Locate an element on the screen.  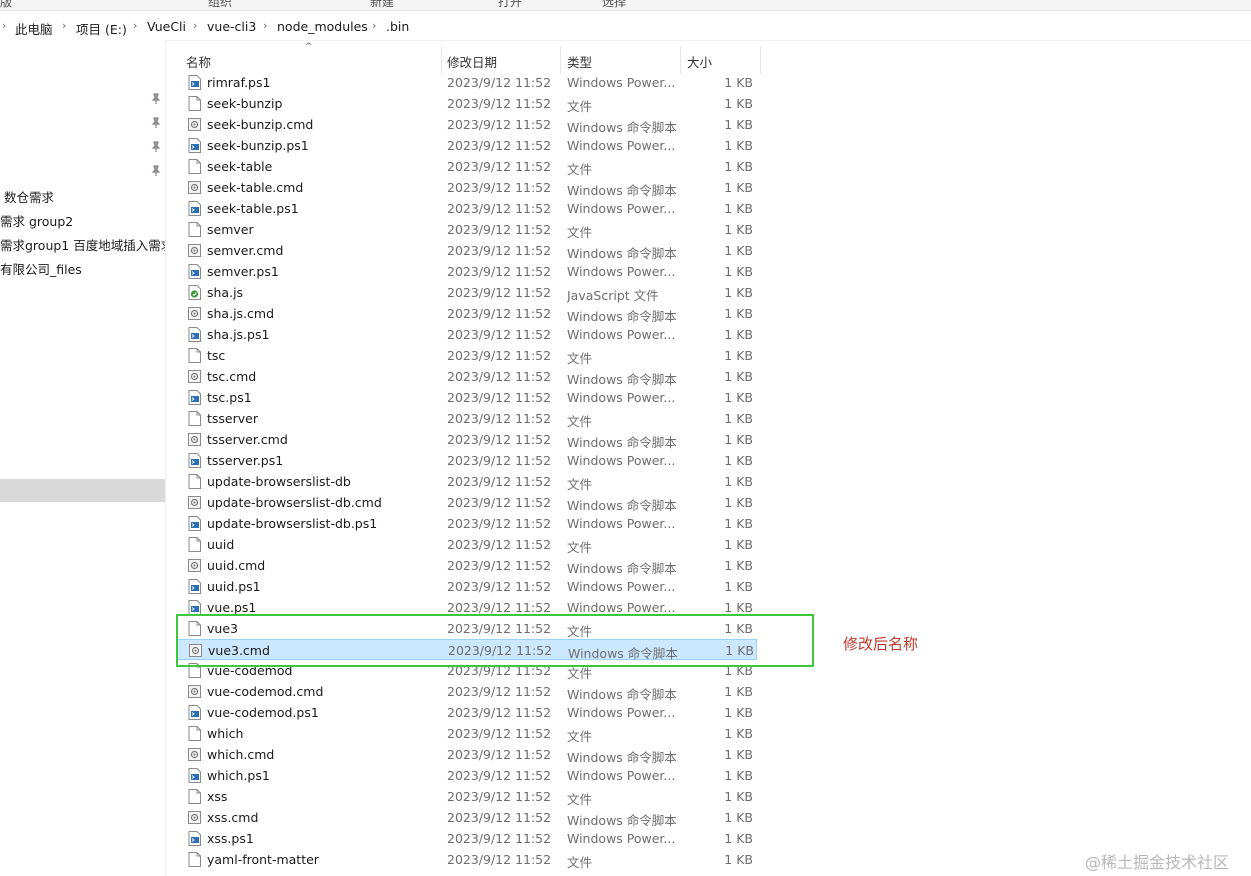
file-row: yaml-front-matter 2023/9/12 11:52 文件 1 KB is located at coordinates (467, 859).